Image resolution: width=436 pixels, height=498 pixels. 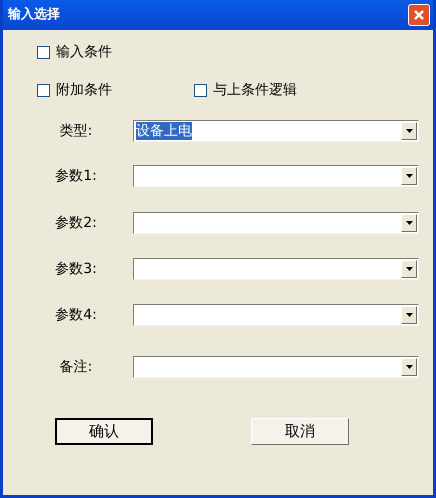 What do you see at coordinates (76, 176) in the screenshot?
I see `field-label: 参数1:` at bounding box center [76, 176].